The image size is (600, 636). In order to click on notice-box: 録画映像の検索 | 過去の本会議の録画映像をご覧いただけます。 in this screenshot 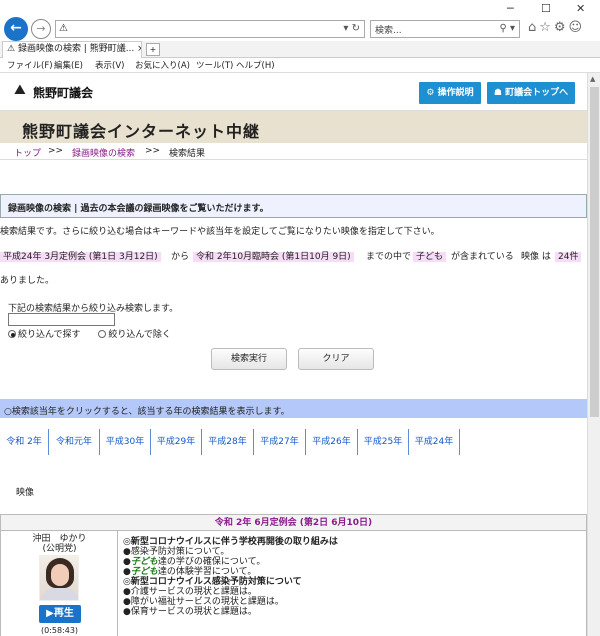, I will do `click(293, 206)`.